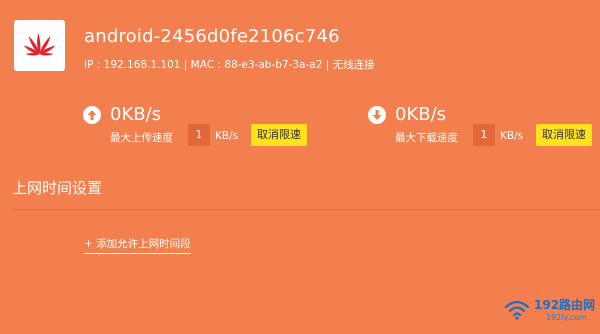 The width and height of the screenshot is (600, 334). I want to click on download-limit-label: 最大下载速度, so click(426, 138).